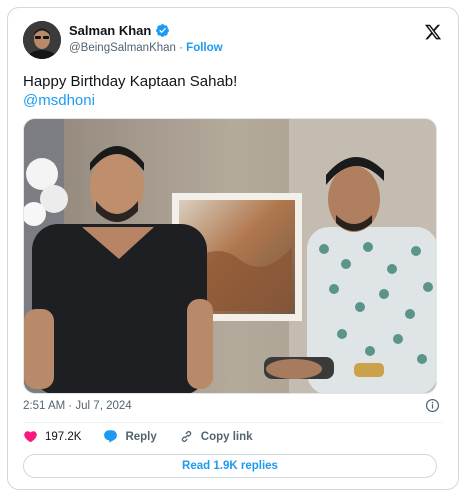 Image resolution: width=467 pixels, height=497 pixels. I want to click on reply-bubble-icon, so click(111, 436).